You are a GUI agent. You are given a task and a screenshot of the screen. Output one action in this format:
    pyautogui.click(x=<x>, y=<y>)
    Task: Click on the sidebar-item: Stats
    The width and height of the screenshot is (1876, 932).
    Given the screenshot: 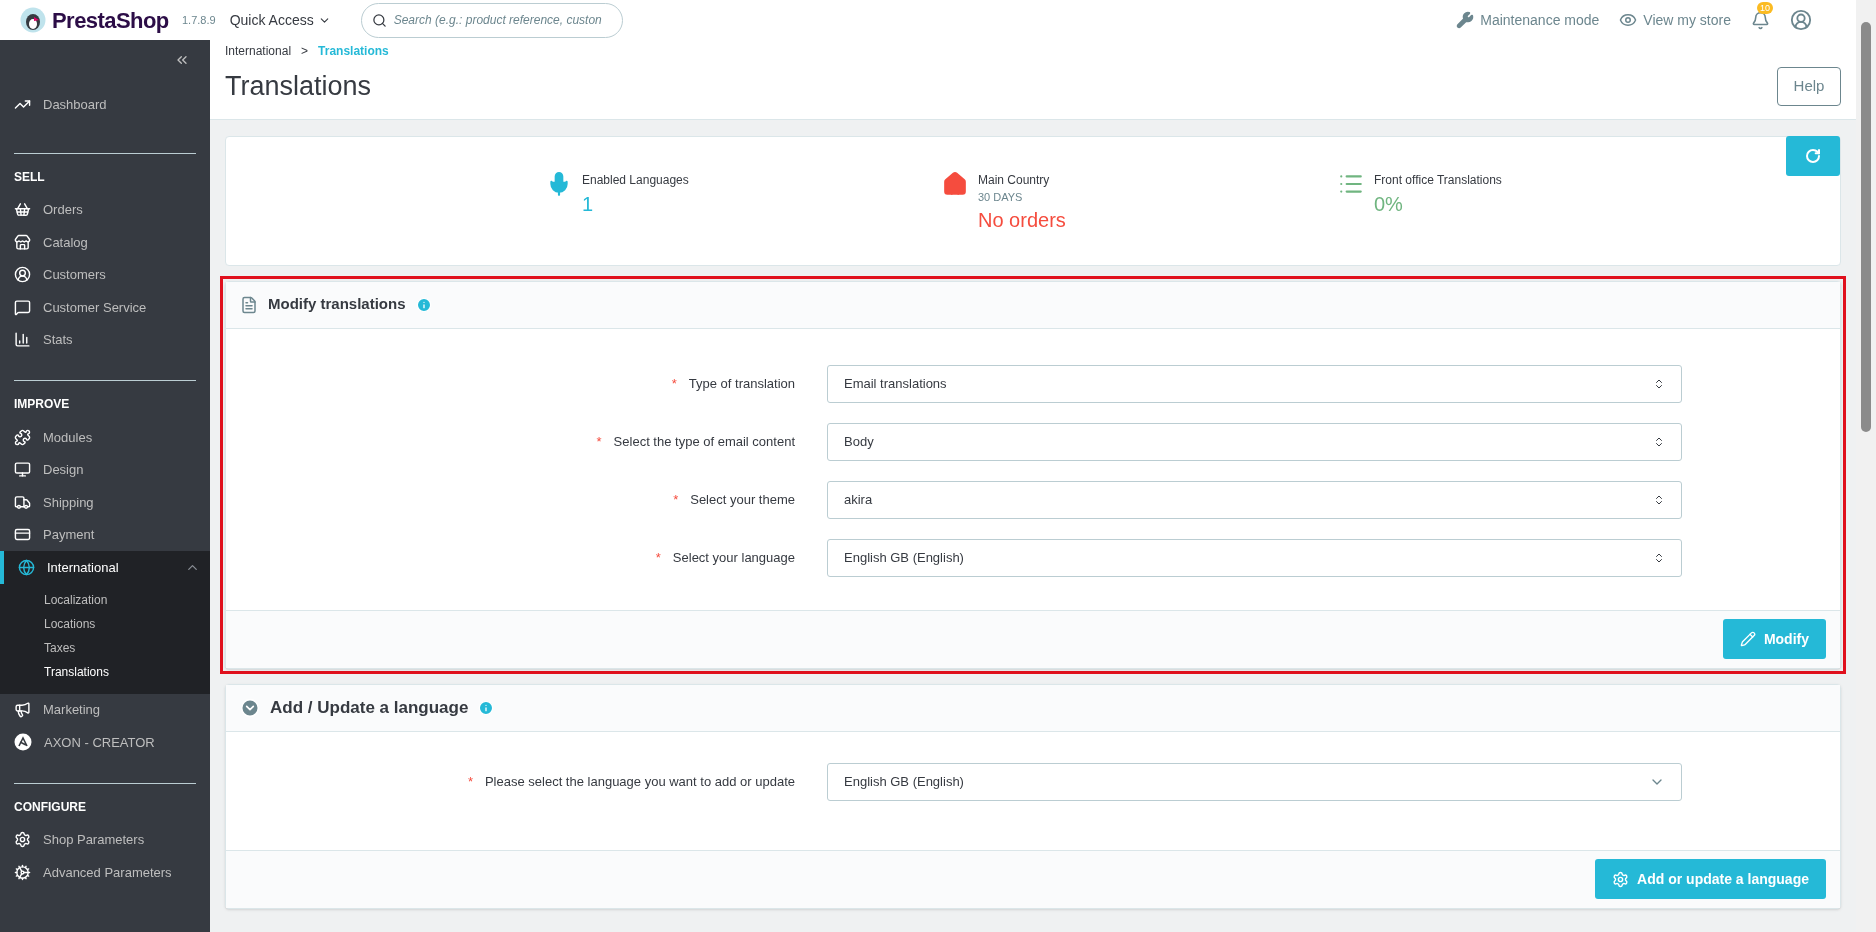 What is the action you would take?
    pyautogui.click(x=105, y=339)
    